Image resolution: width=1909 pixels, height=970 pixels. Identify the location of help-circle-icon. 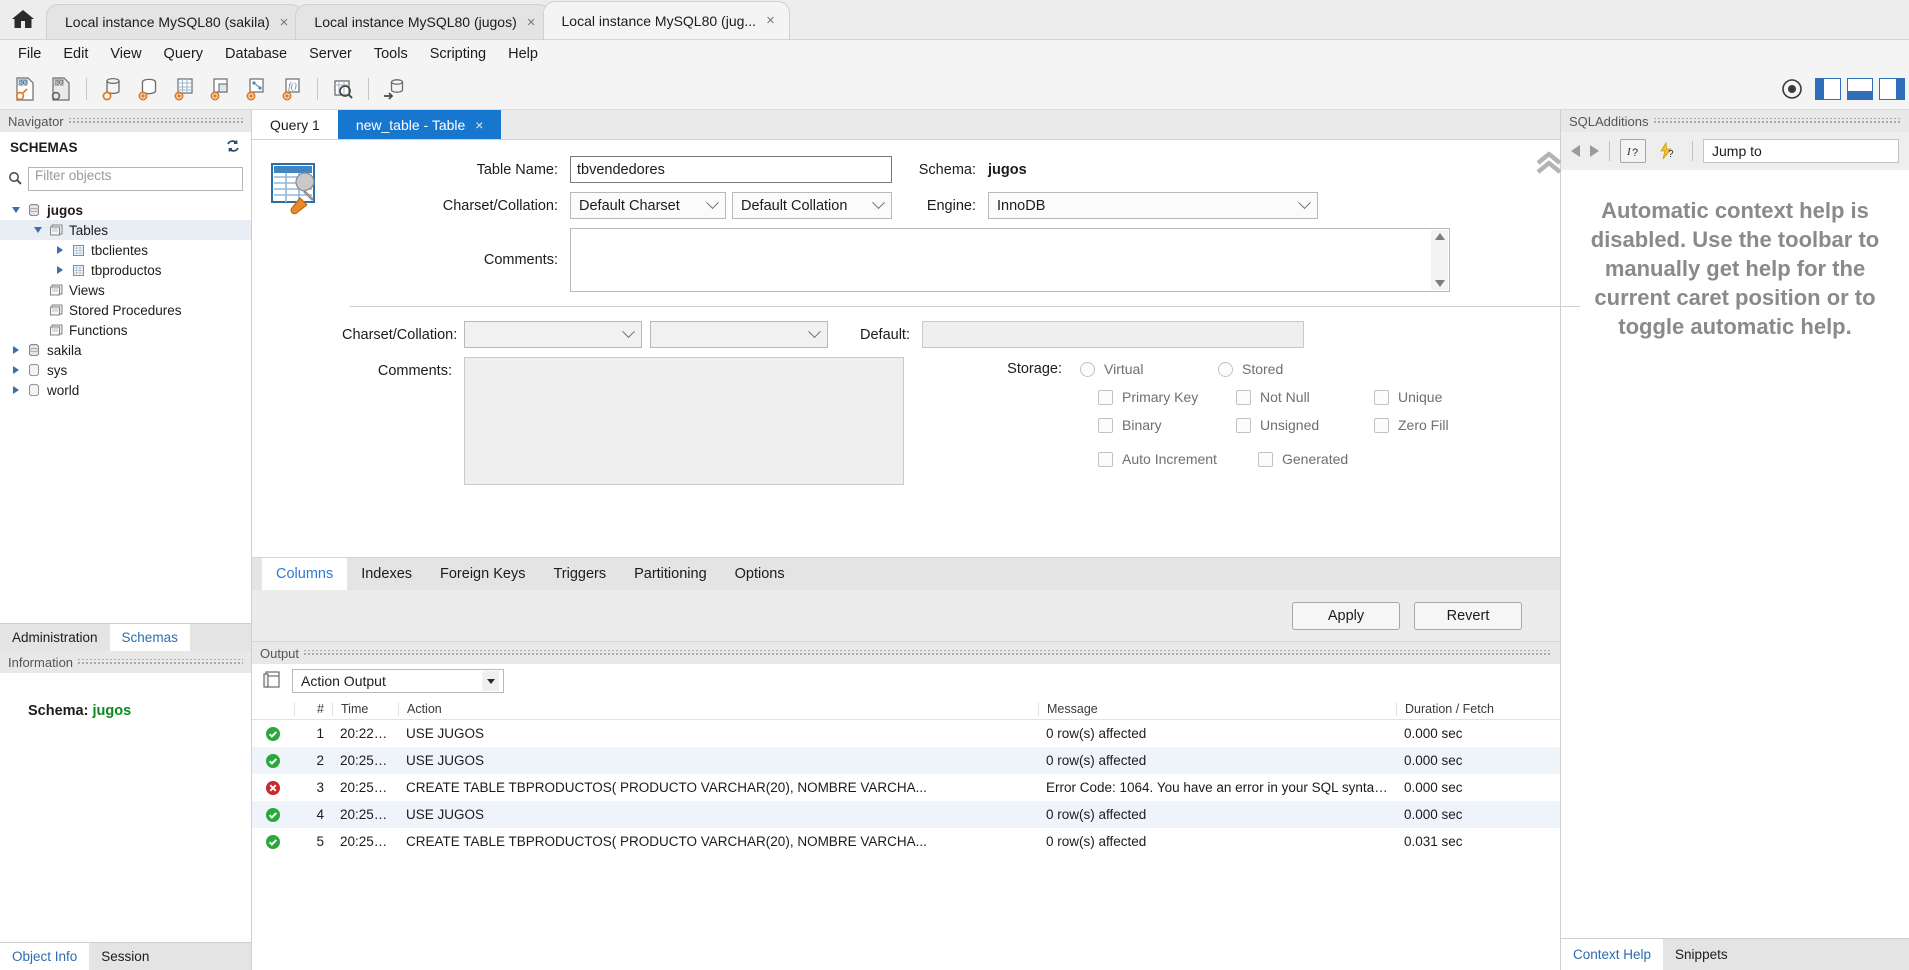
(1792, 89).